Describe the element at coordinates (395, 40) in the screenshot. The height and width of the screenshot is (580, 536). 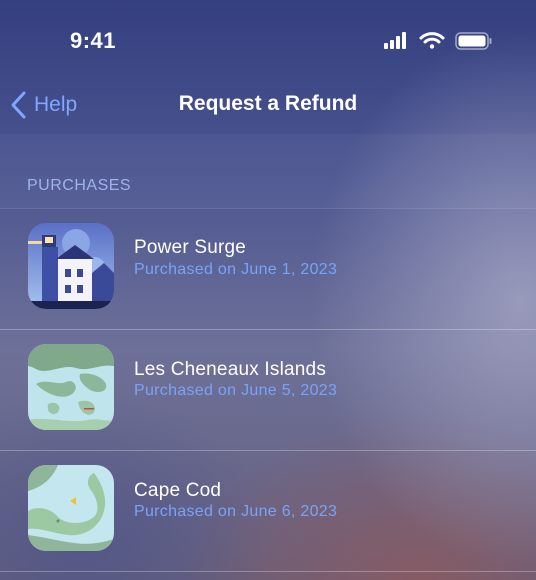
I see `signal-icon` at that location.